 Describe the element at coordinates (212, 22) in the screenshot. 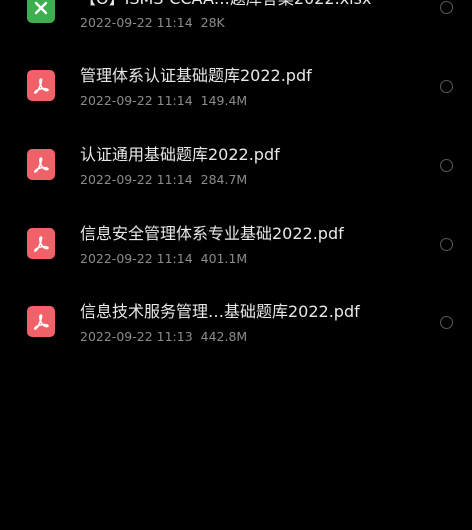

I see `file-size: 28K` at that location.